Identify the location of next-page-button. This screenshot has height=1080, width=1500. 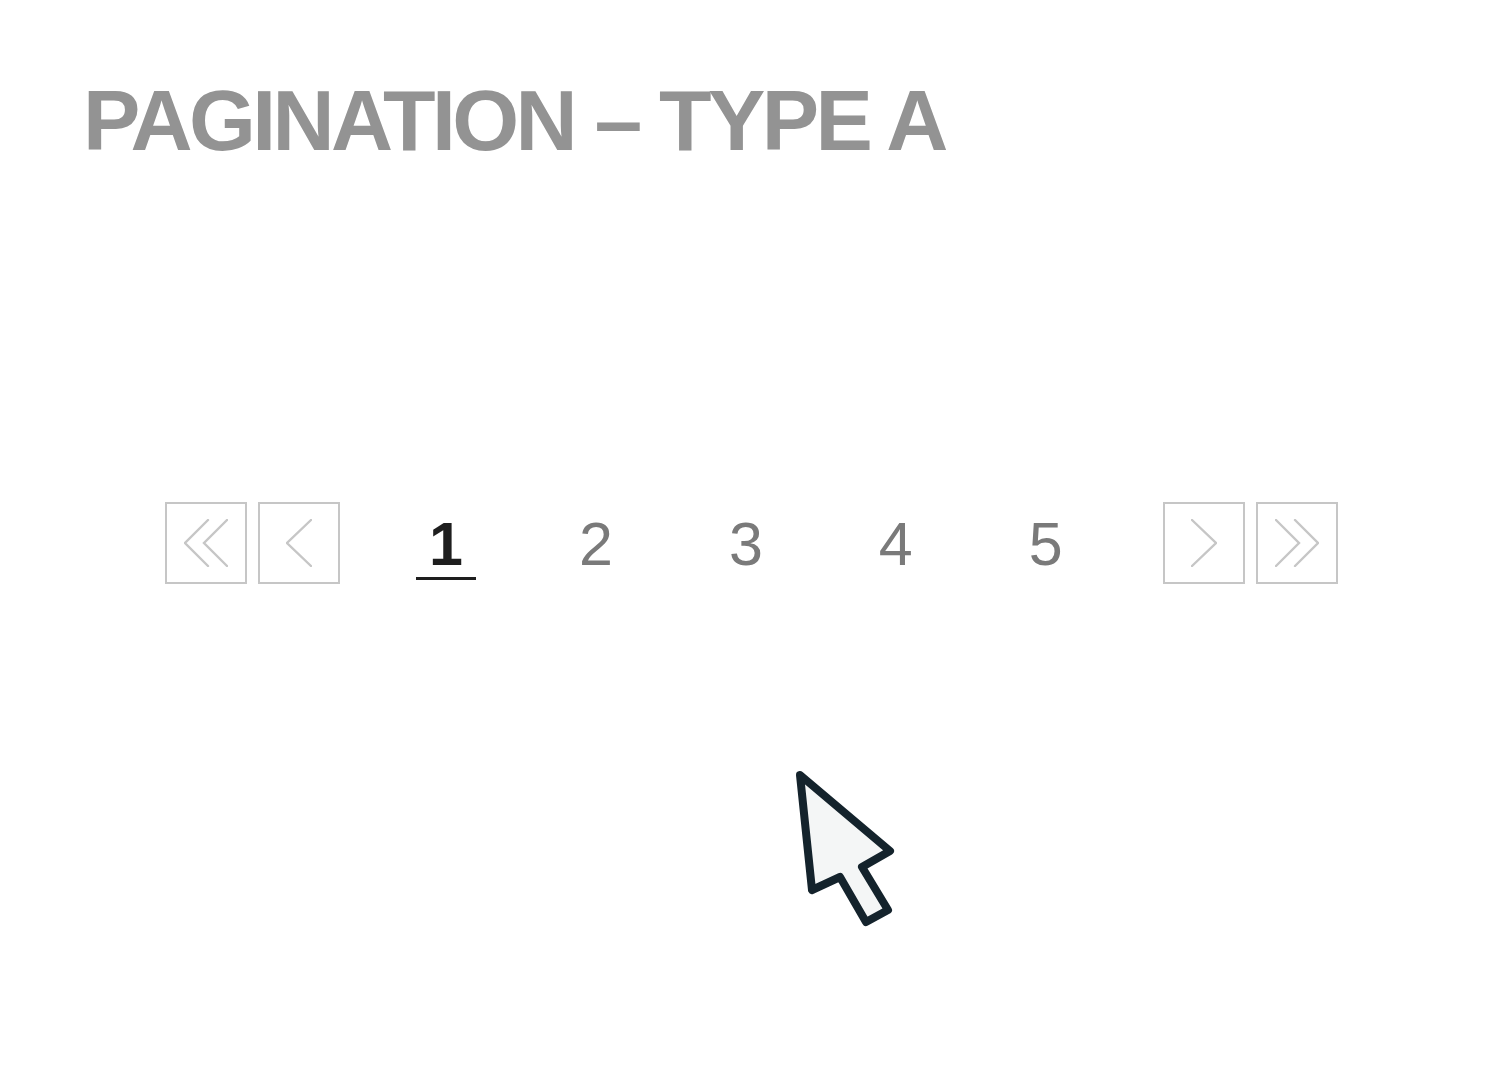
(1203, 543).